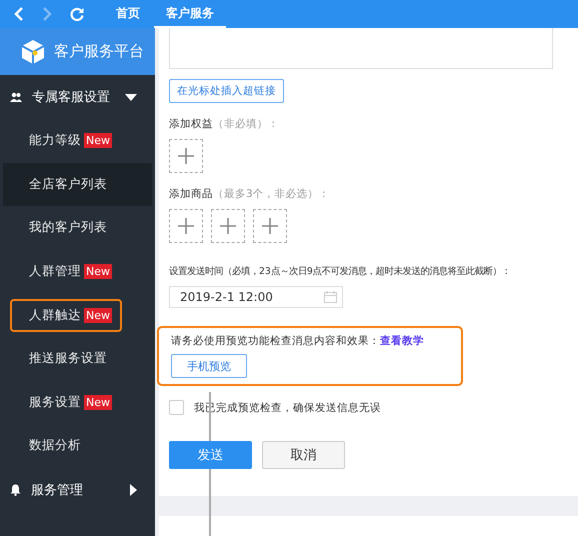  I want to click on menu-item-label: 全店客户列表, so click(68, 184).